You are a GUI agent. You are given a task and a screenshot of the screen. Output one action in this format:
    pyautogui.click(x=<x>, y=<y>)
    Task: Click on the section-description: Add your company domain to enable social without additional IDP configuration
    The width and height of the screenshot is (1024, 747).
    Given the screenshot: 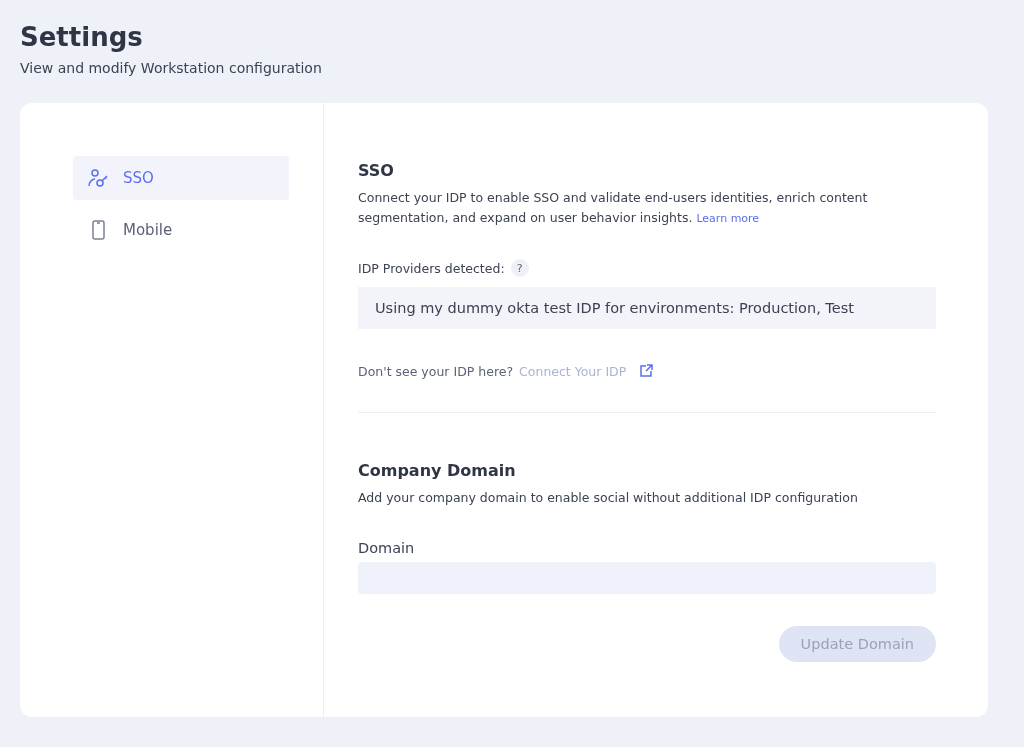 What is the action you would take?
    pyautogui.click(x=608, y=498)
    